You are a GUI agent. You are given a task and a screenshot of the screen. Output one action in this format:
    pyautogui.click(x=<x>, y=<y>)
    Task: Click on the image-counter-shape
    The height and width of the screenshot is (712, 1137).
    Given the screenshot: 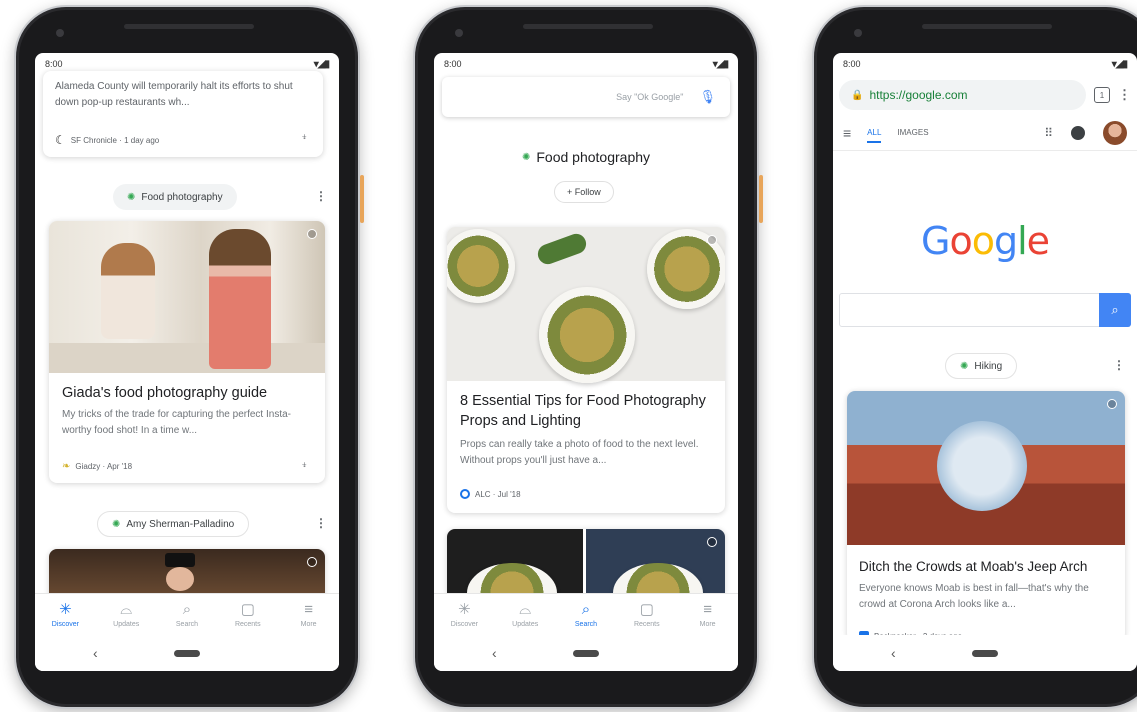 What is the action you would take?
    pyautogui.click(x=187, y=358)
    